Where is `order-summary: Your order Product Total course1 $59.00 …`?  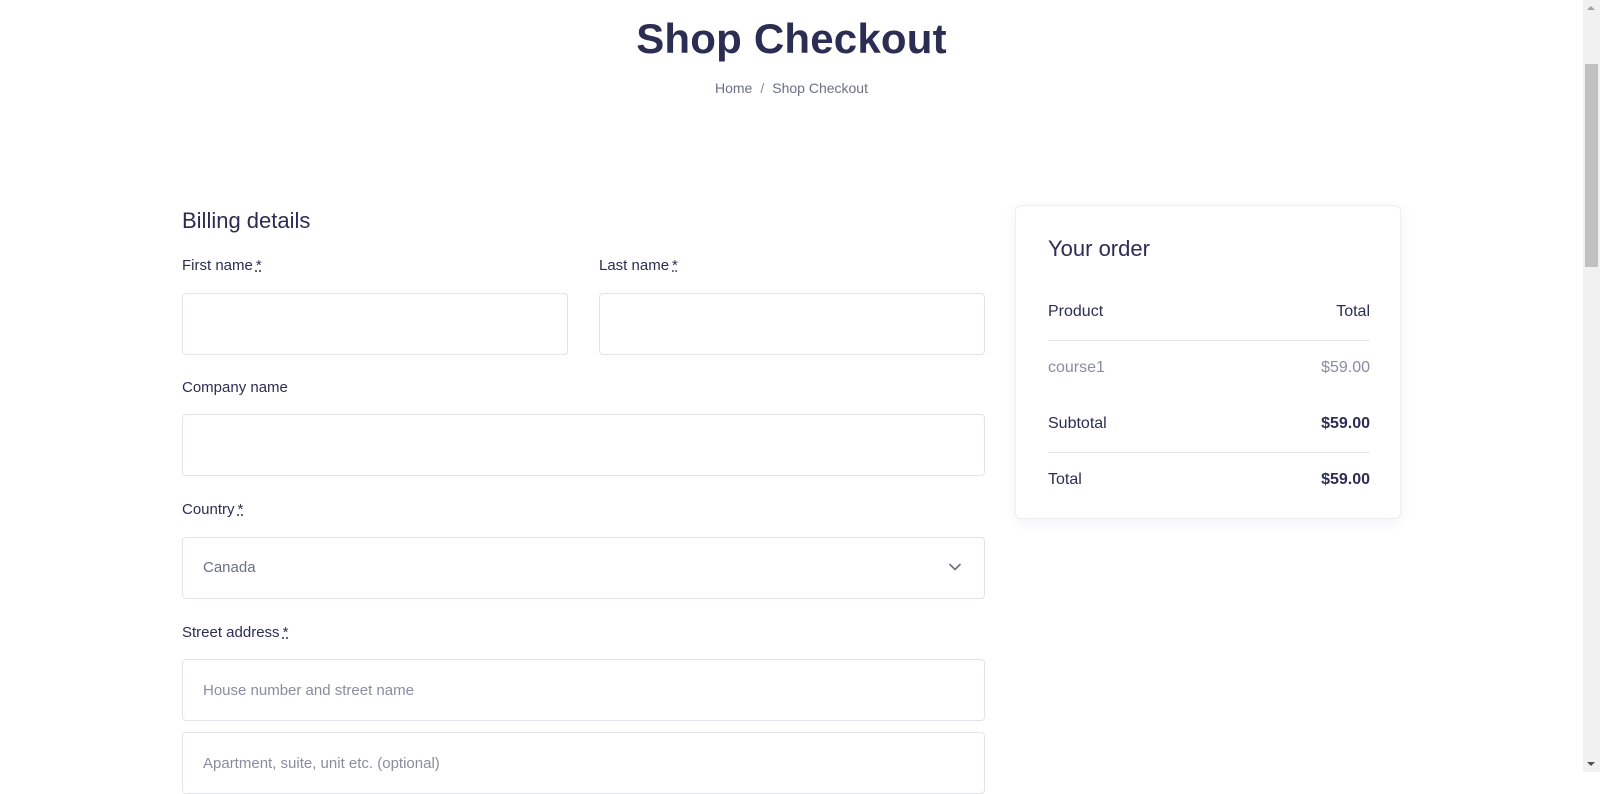
order-summary: Your order Product Total course1 $59.00 … is located at coordinates (1208, 362).